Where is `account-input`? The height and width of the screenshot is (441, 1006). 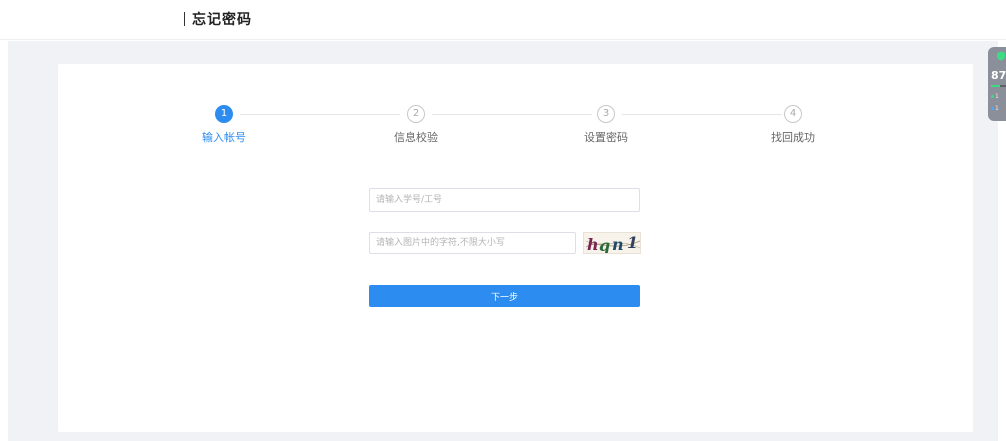
account-input is located at coordinates (504, 200).